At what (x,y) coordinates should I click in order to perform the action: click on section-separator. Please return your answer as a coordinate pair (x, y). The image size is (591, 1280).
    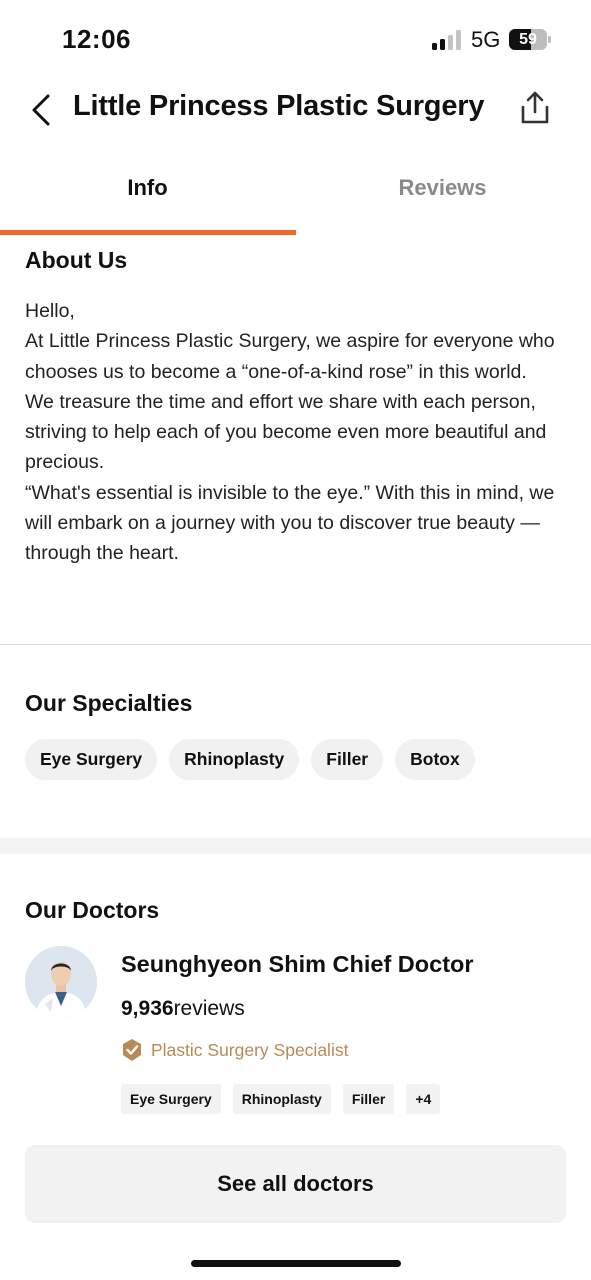
    Looking at the image, I should click on (295, 846).